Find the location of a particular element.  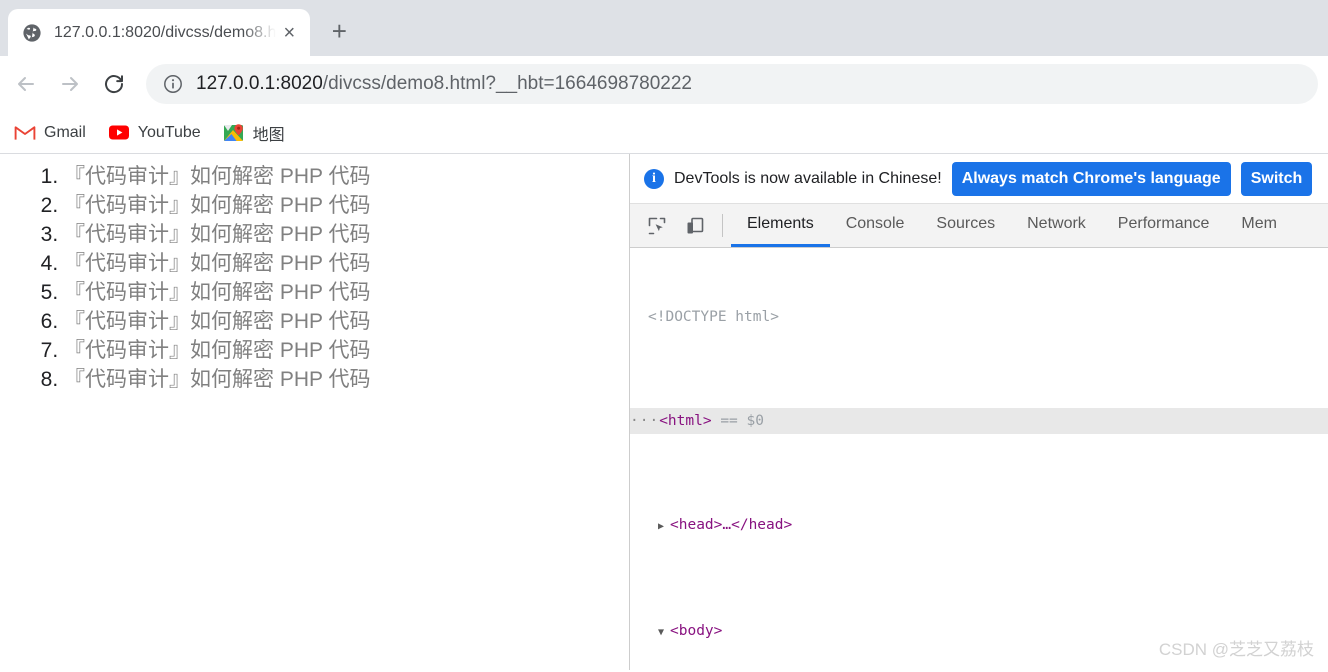

tab-close-icon: × is located at coordinates (289, 33).